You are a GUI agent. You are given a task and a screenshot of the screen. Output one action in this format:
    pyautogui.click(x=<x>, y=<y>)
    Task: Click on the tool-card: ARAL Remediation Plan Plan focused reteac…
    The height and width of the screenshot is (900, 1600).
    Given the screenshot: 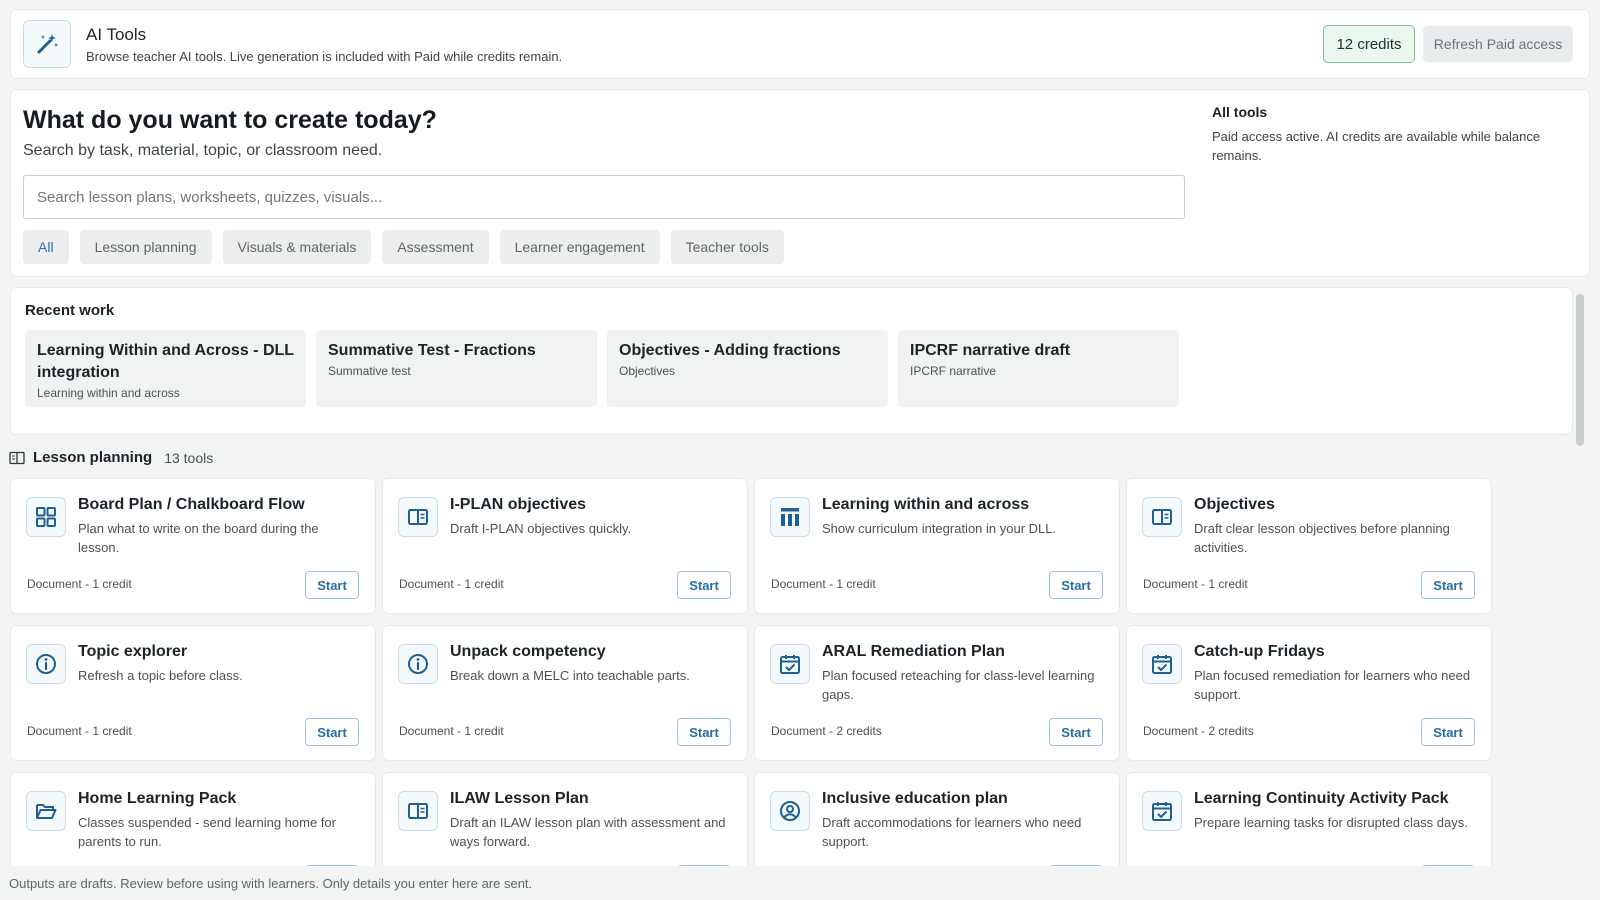 What is the action you would take?
    pyautogui.click(x=937, y=693)
    